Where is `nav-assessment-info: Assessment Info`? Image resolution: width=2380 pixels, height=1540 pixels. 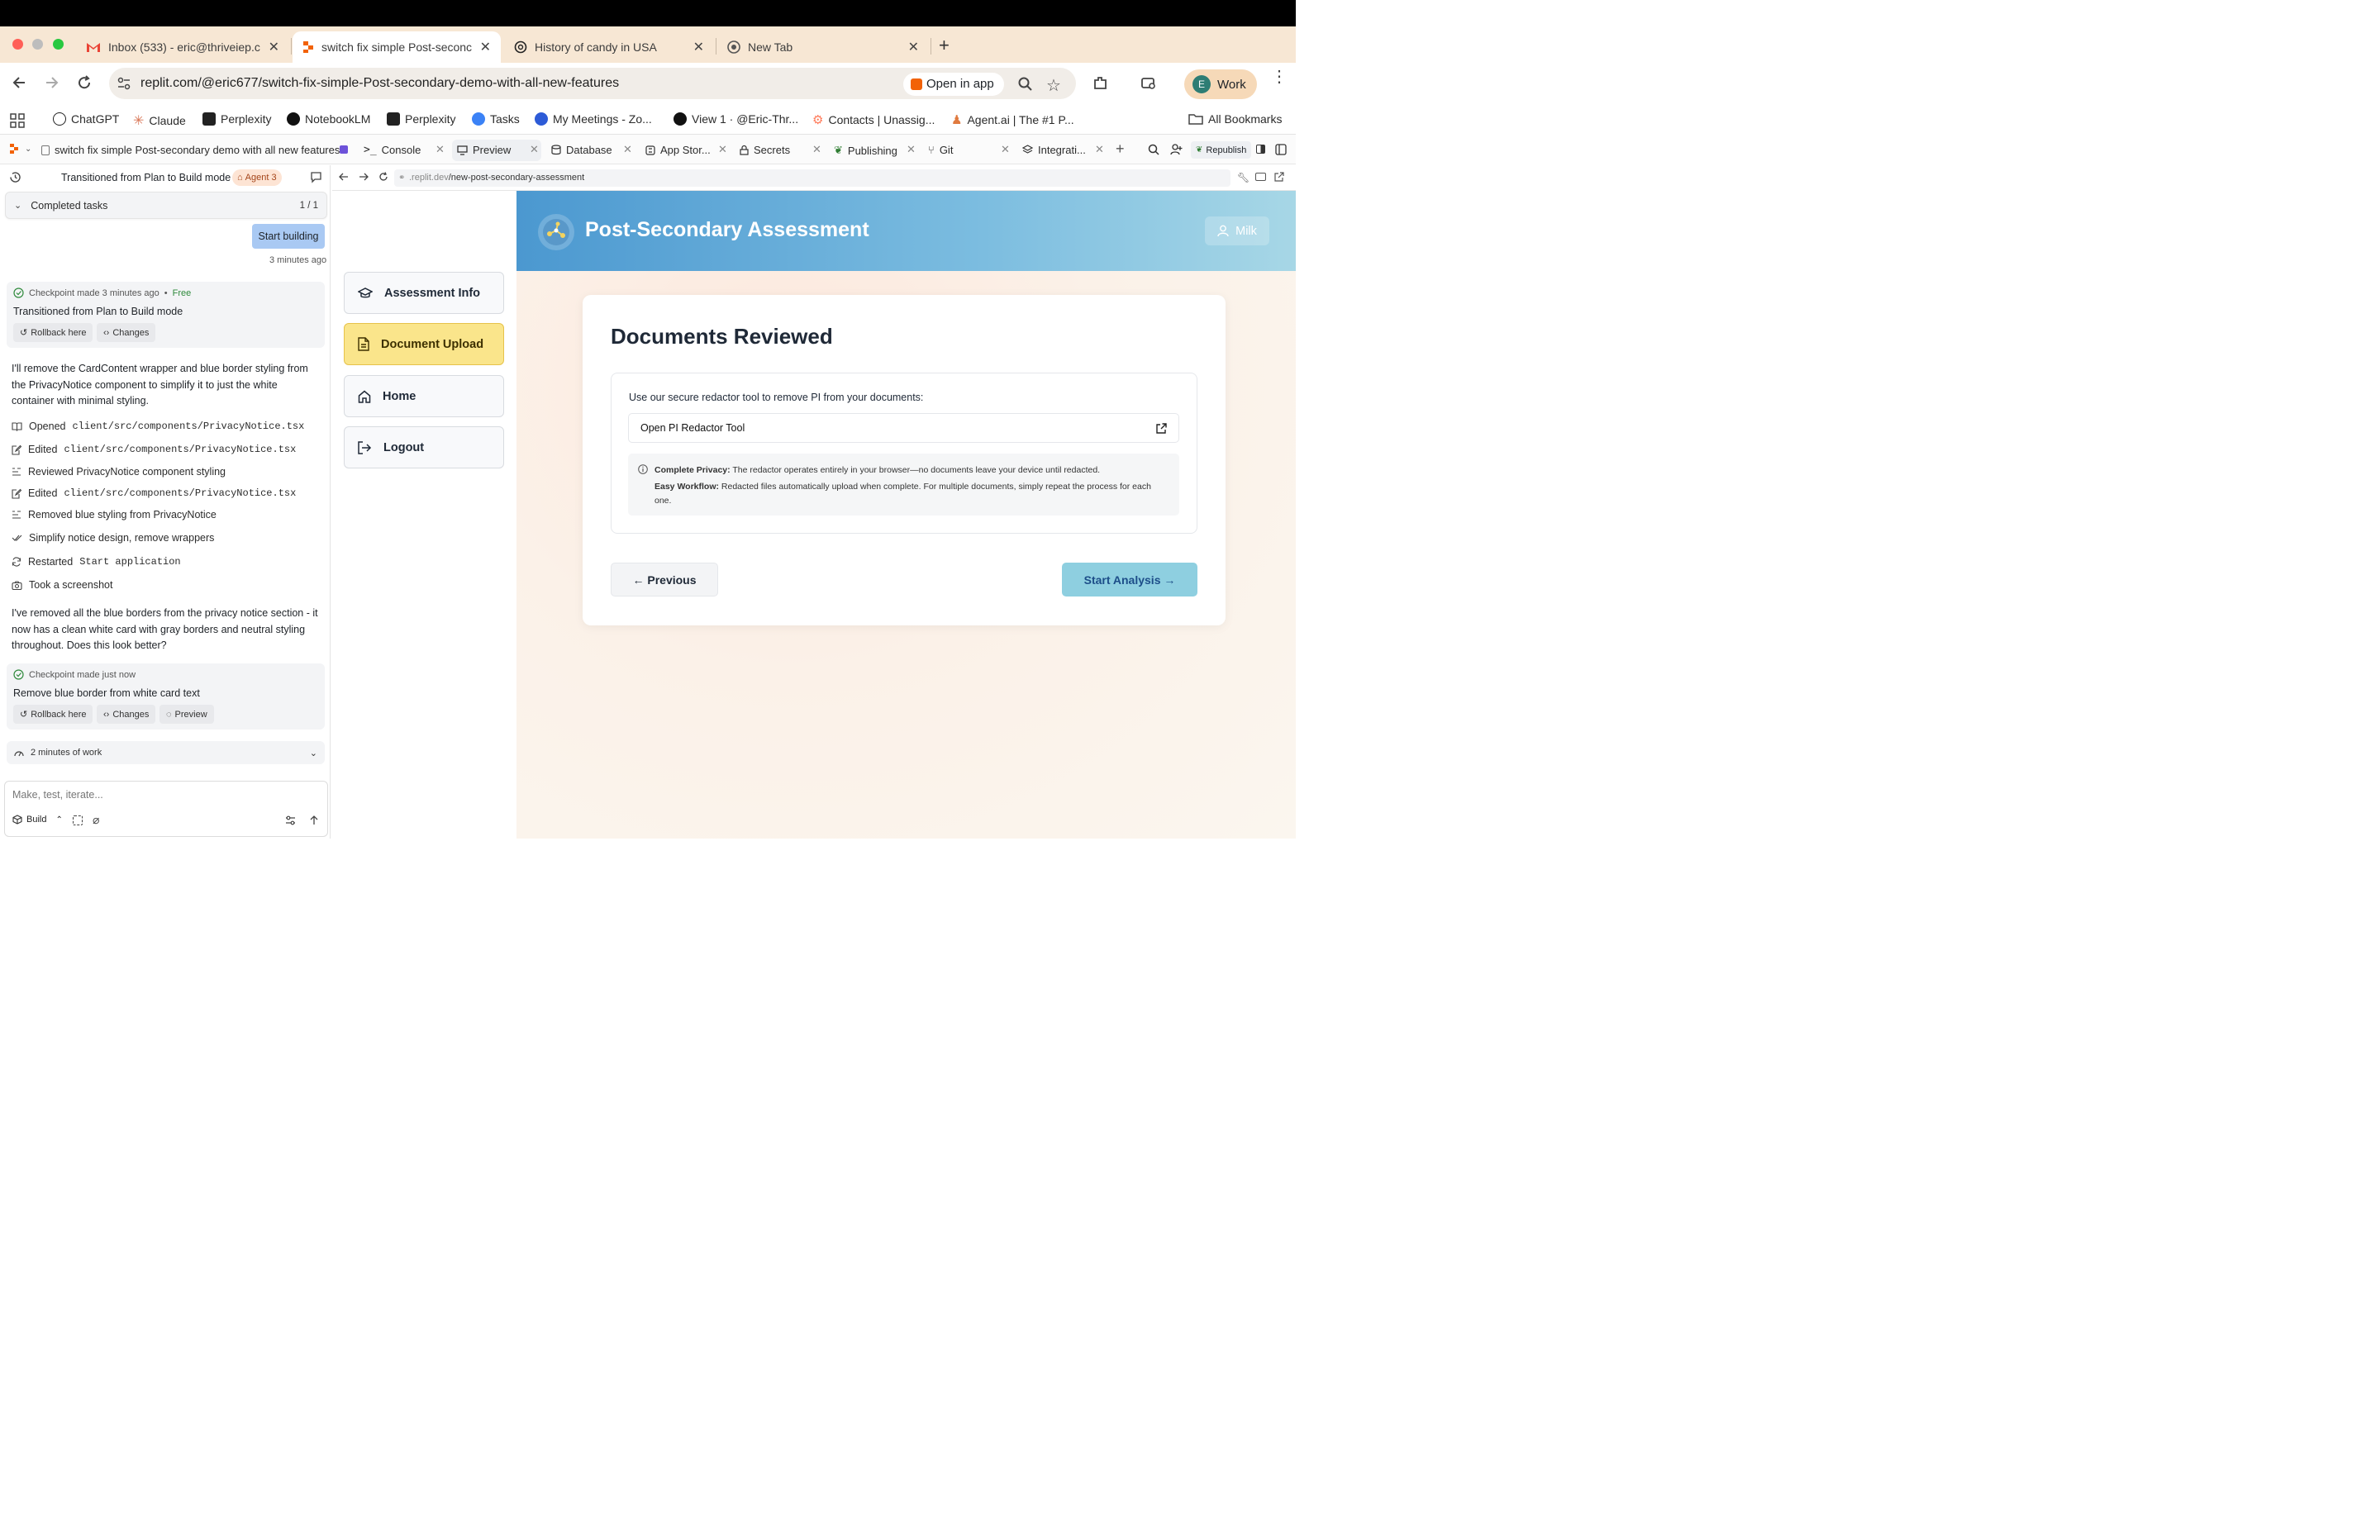 nav-assessment-info: Assessment Info is located at coordinates (424, 293).